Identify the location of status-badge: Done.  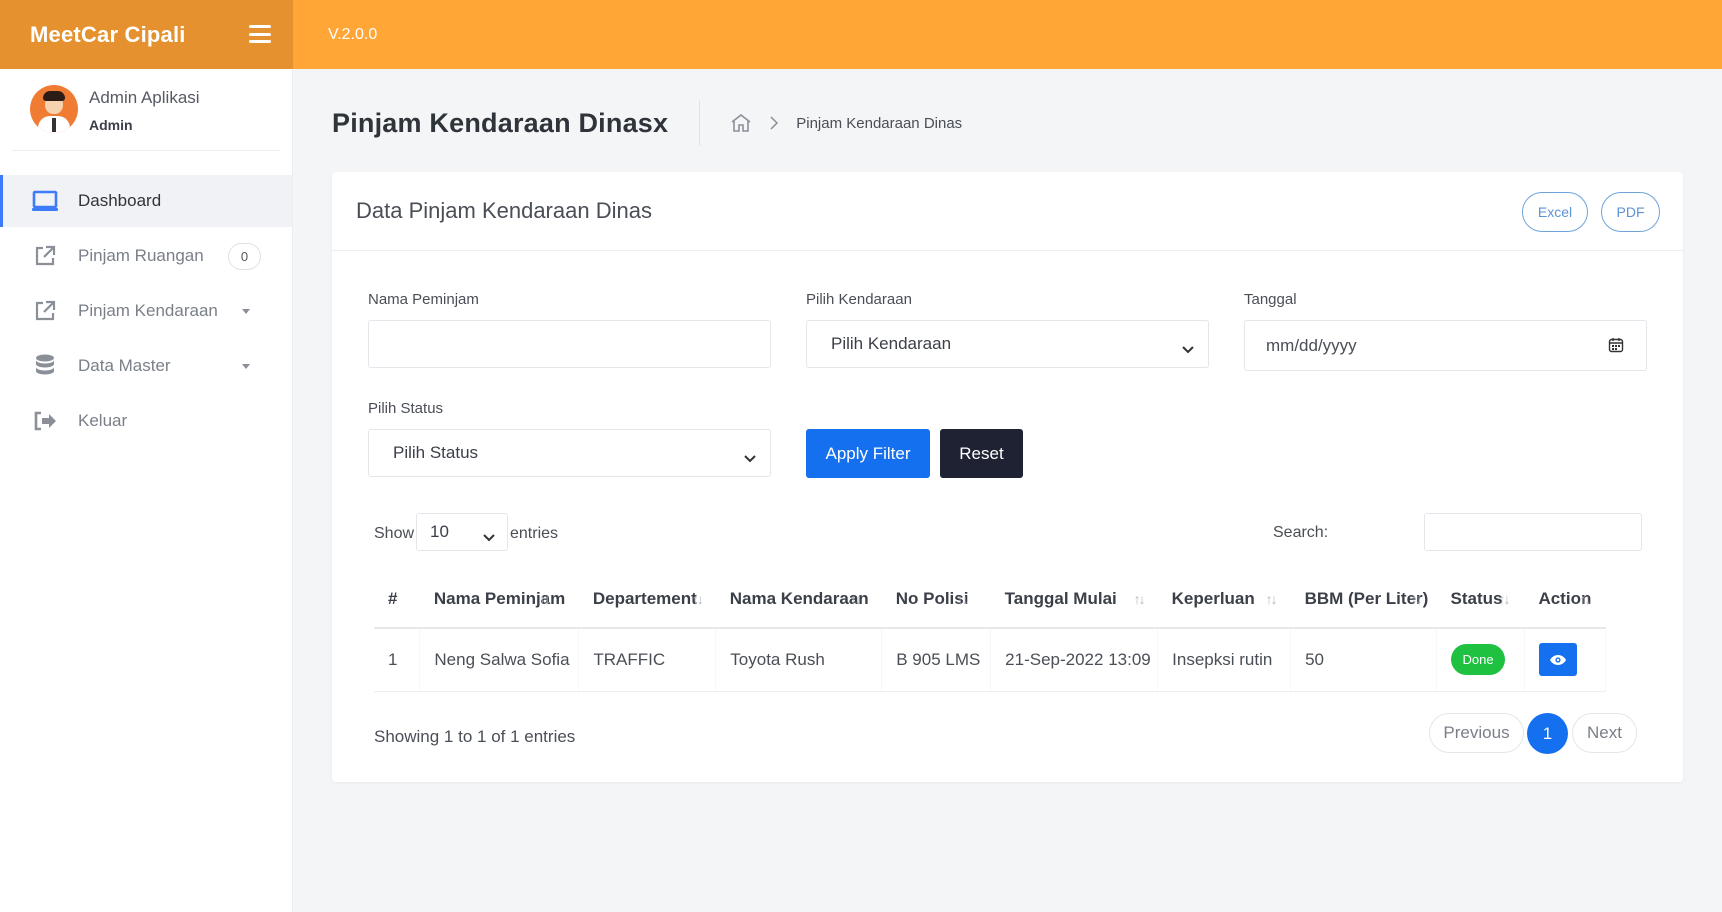
(1478, 660).